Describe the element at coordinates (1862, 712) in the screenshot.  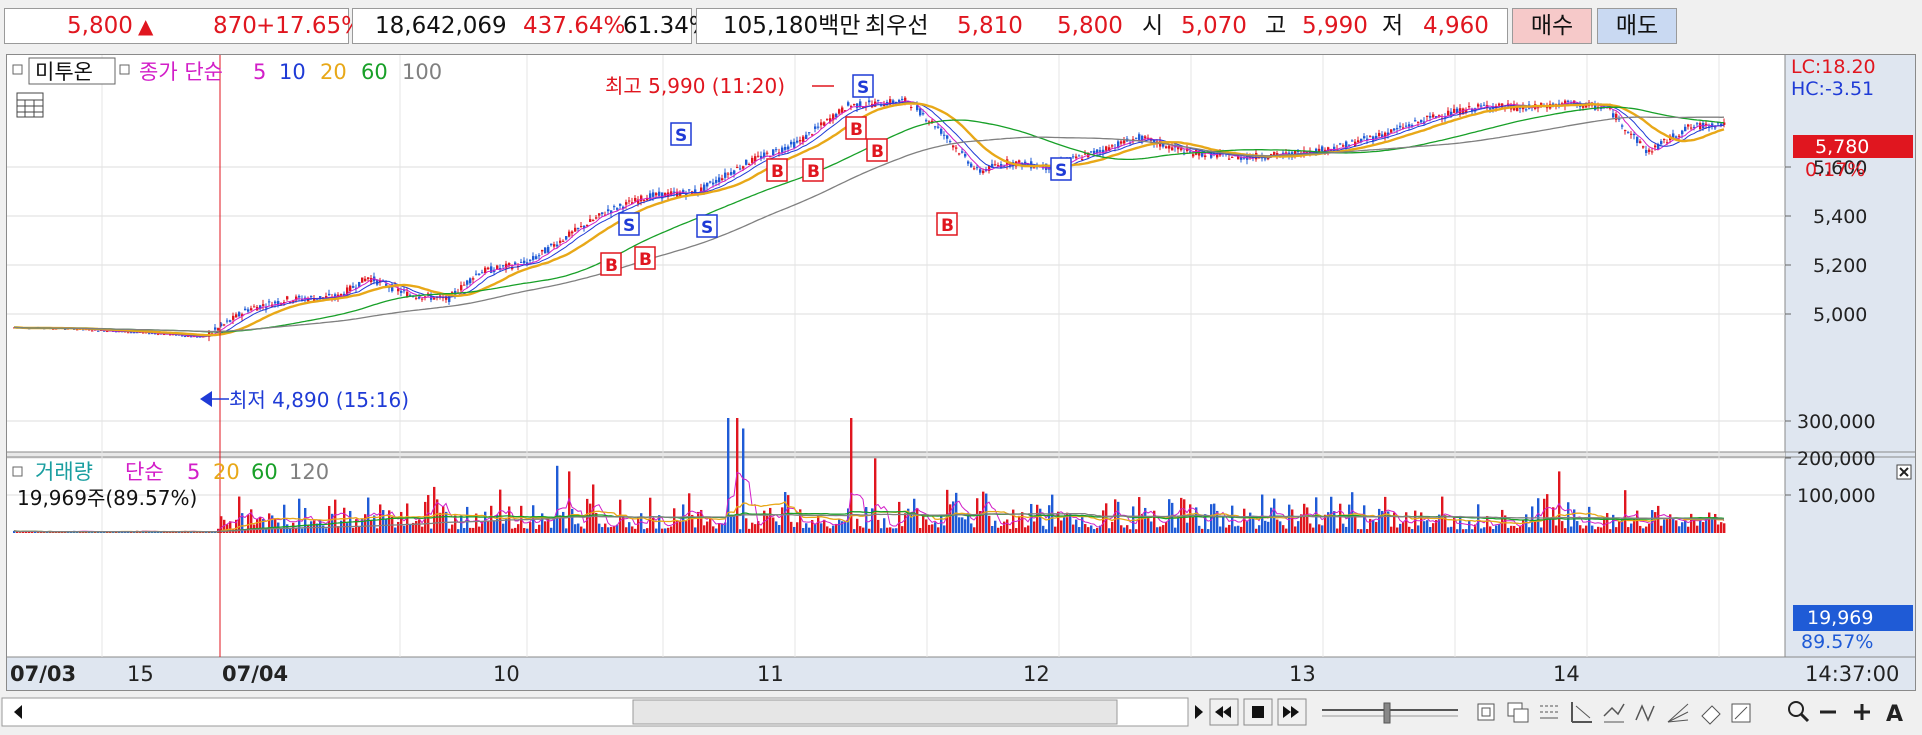
I see `zoom-in-icon` at that location.